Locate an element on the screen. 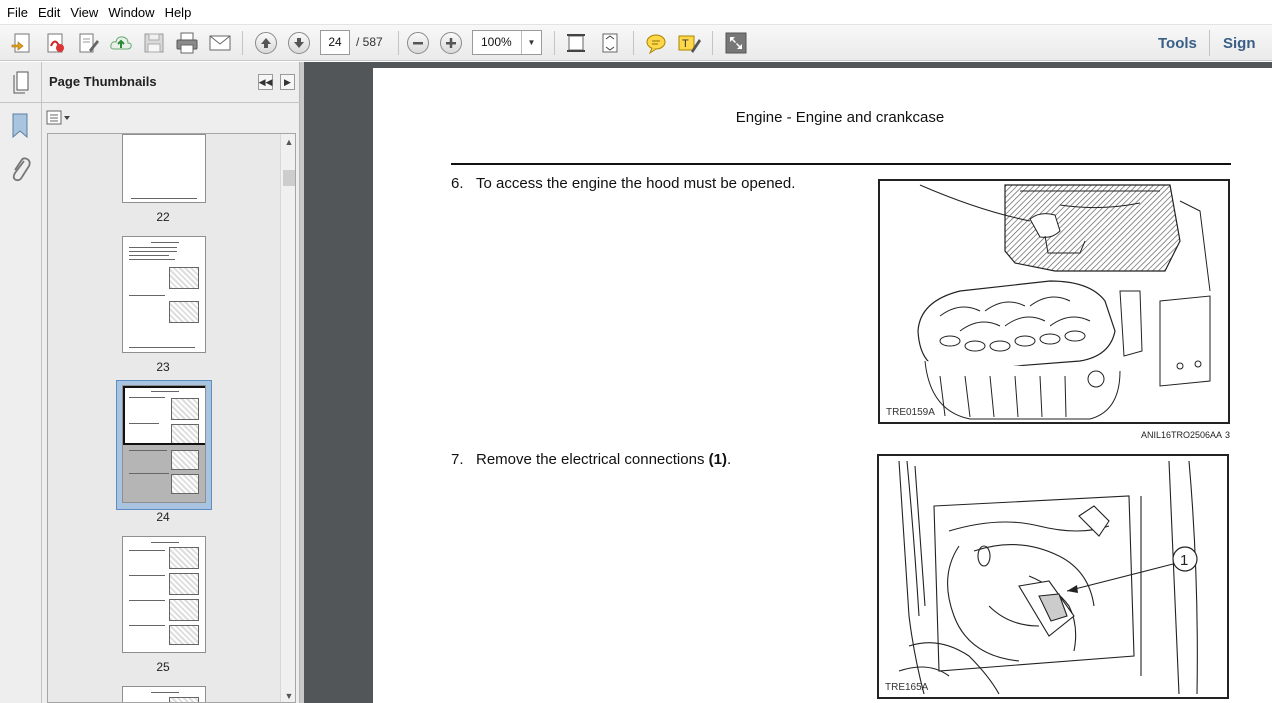  hood-illustration is located at coordinates (1064, 302).